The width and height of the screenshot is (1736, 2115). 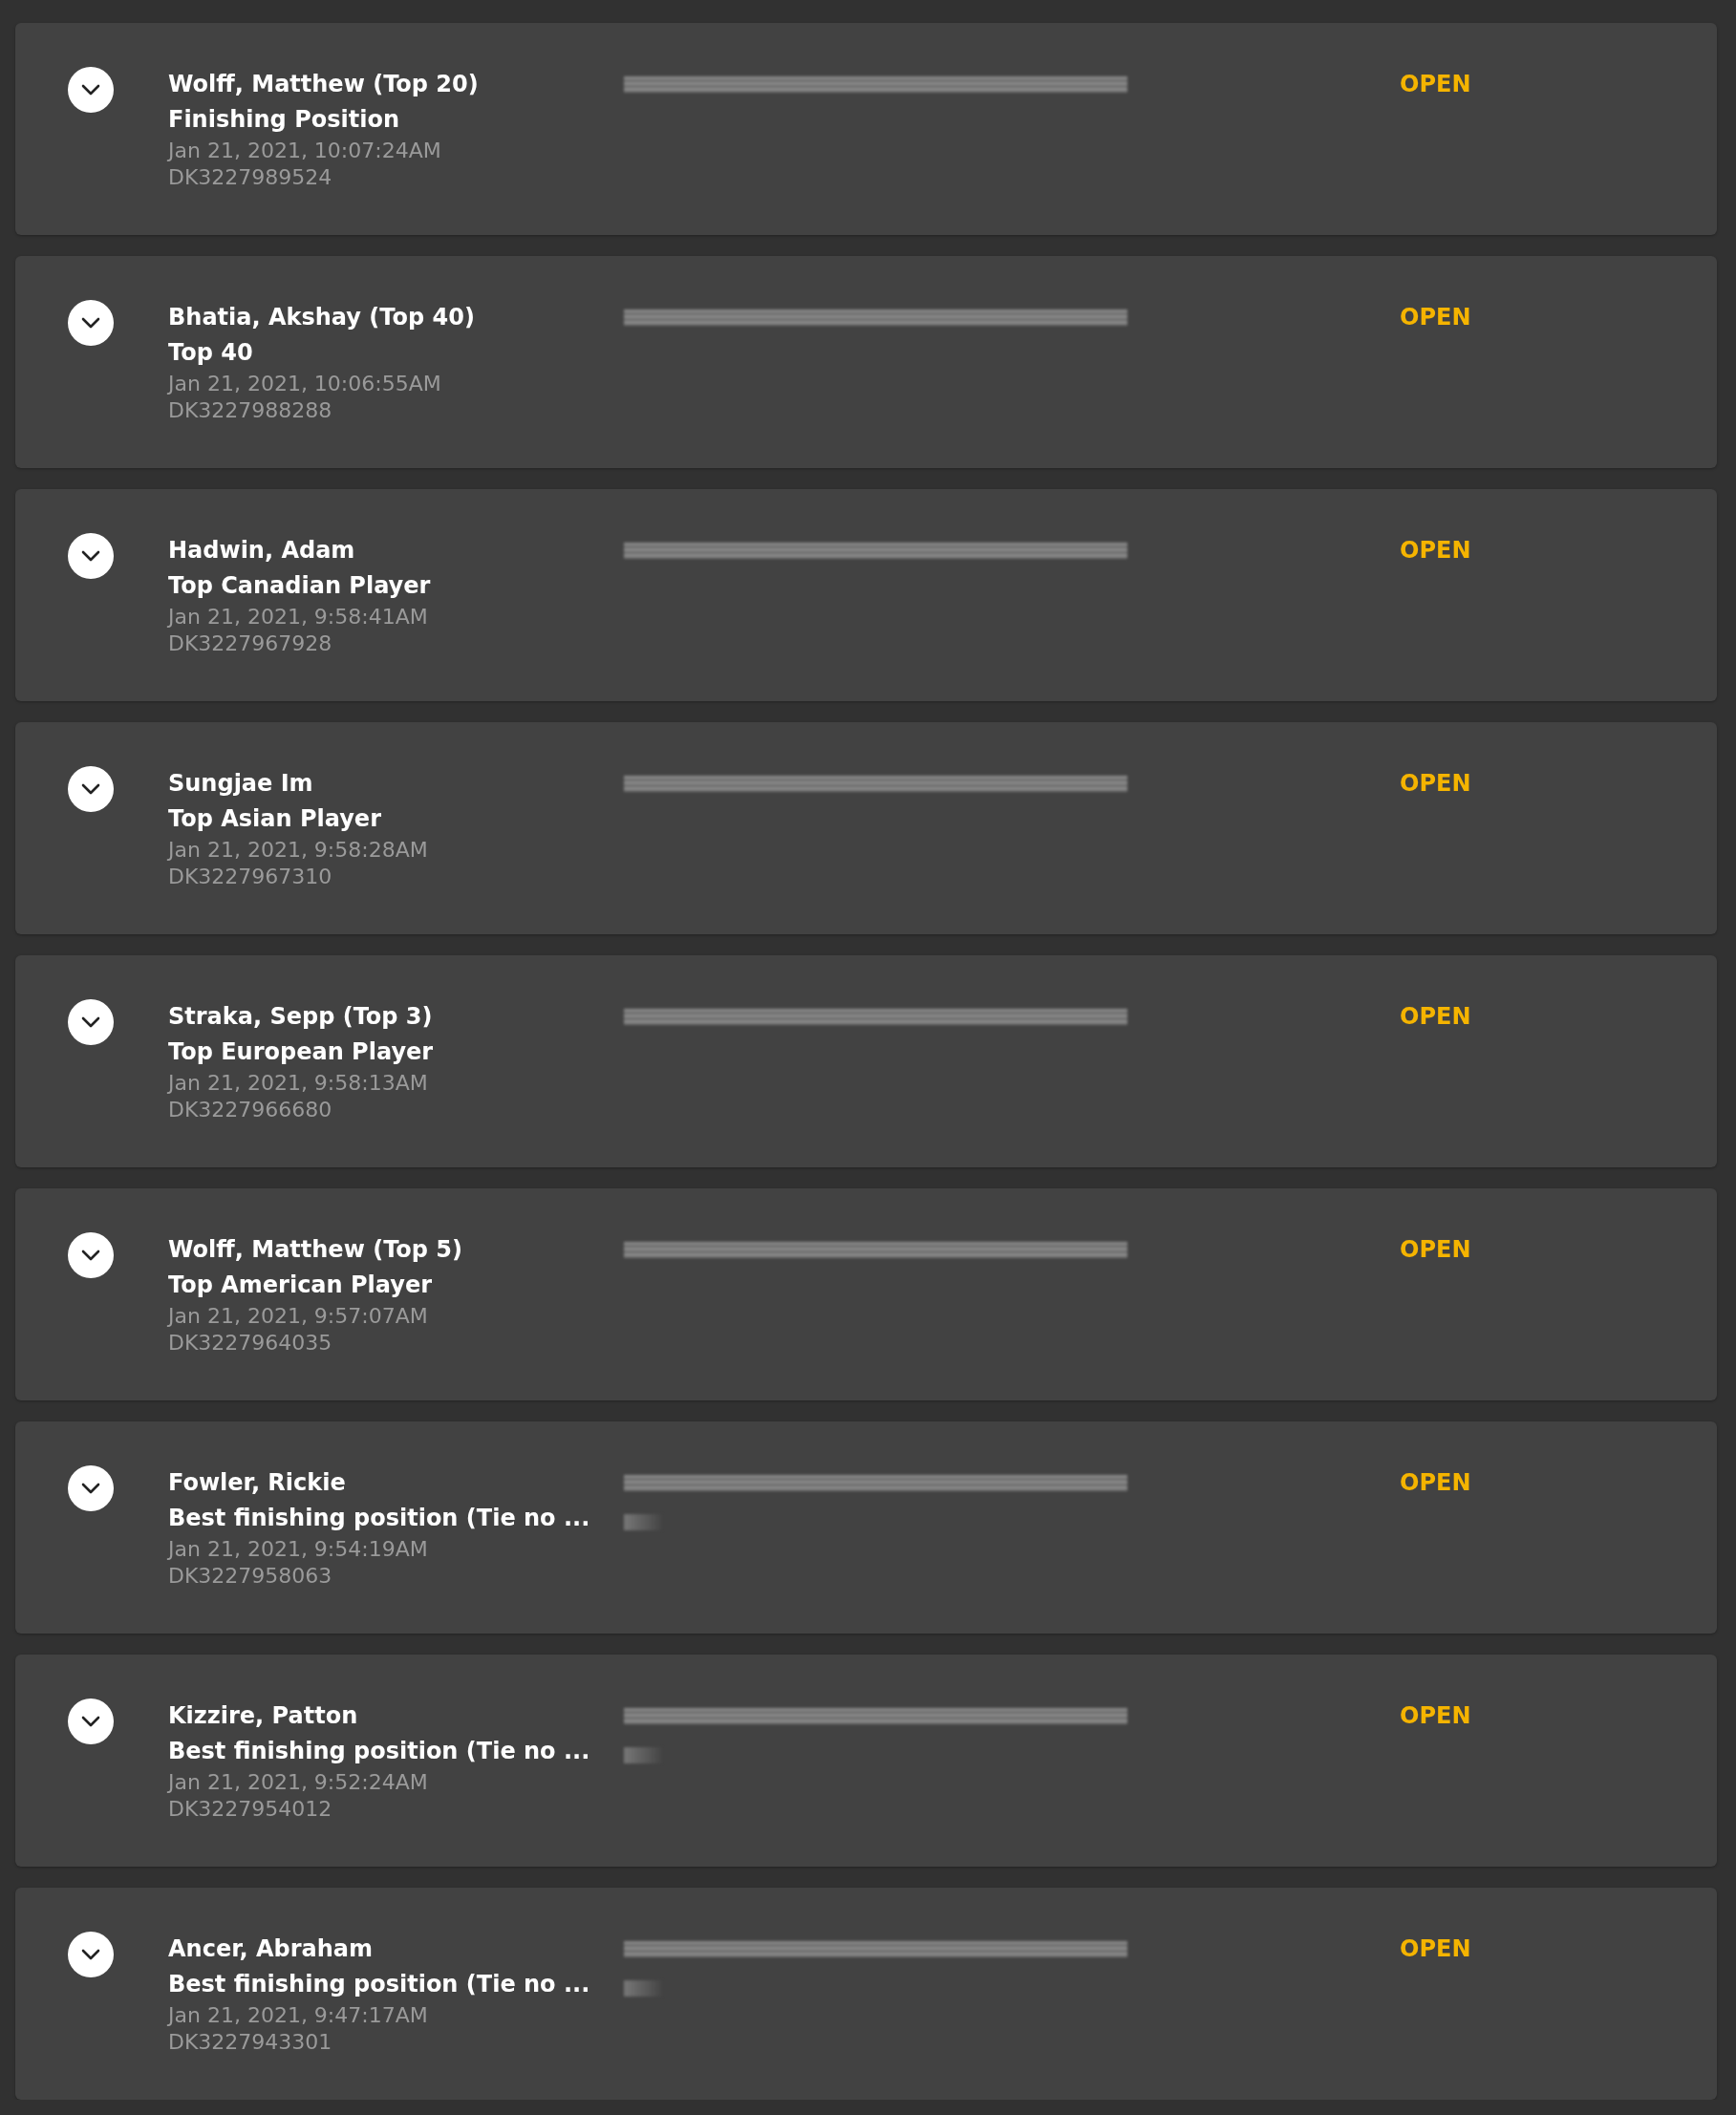 I want to click on placed-time: Jan 21, 2021, 9:58:13AM, so click(x=298, y=1083).